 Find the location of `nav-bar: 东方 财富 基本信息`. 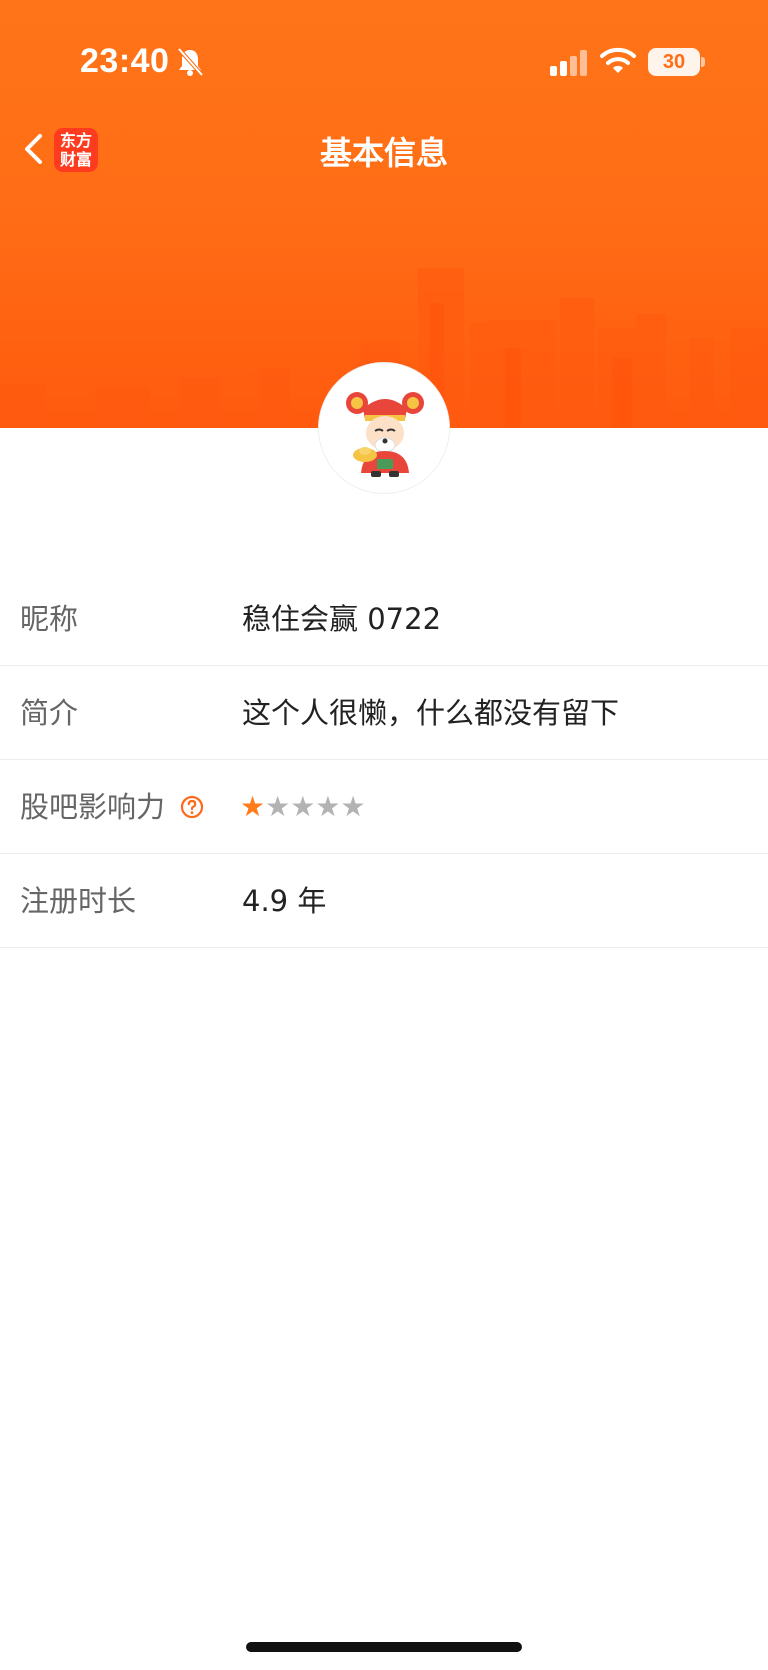

nav-bar: 东方 财富 基本信息 is located at coordinates (384, 150).